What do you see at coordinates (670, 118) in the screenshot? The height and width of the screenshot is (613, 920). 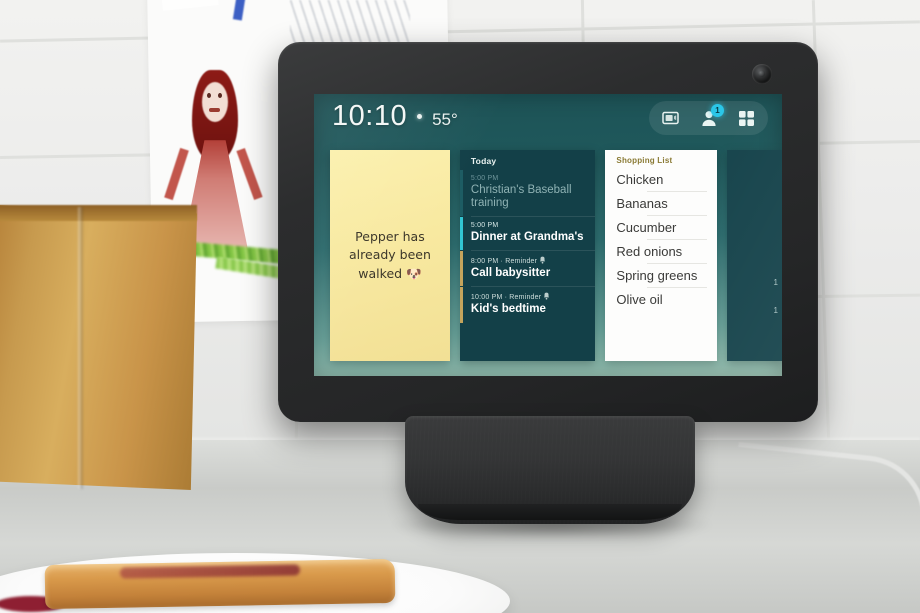 I see `photo-card-icon` at bounding box center [670, 118].